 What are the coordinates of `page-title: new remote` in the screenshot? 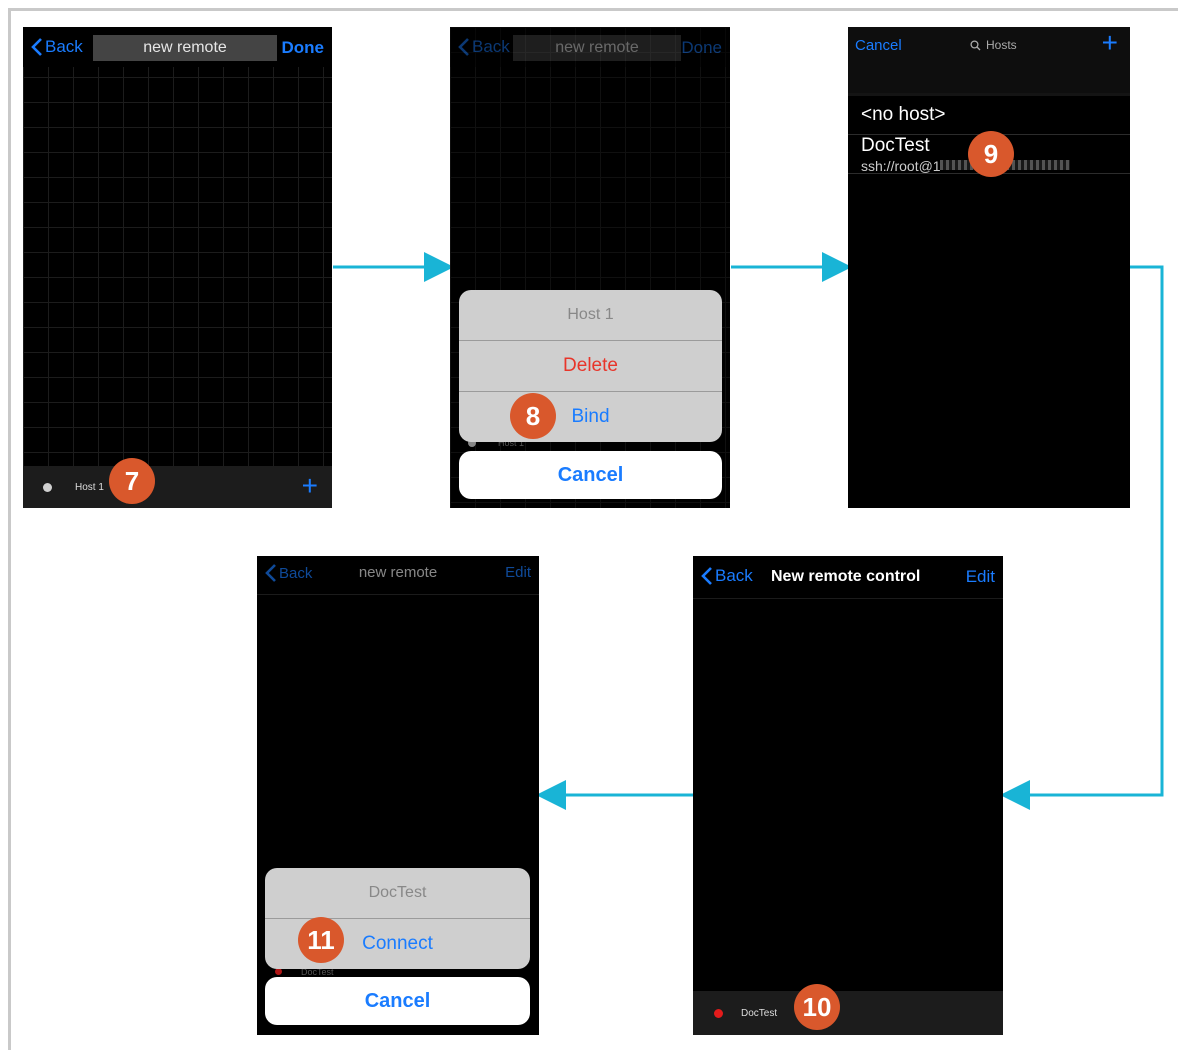 It's located at (398, 572).